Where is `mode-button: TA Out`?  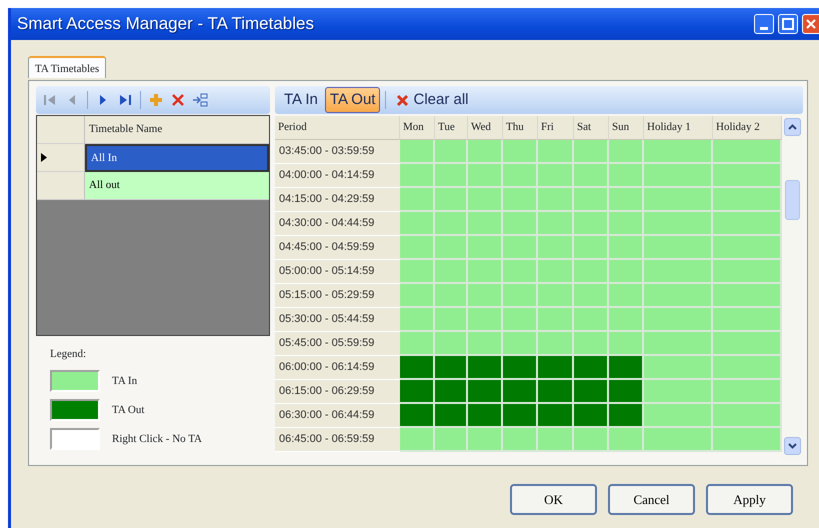
mode-button: TA Out is located at coordinates (352, 100).